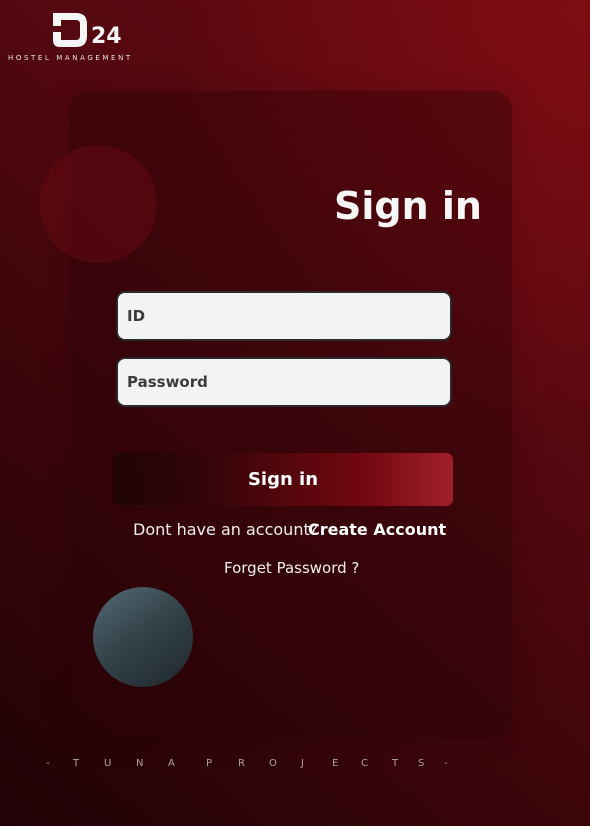 The width and height of the screenshot is (590, 826). I want to click on password-input, so click(284, 382).